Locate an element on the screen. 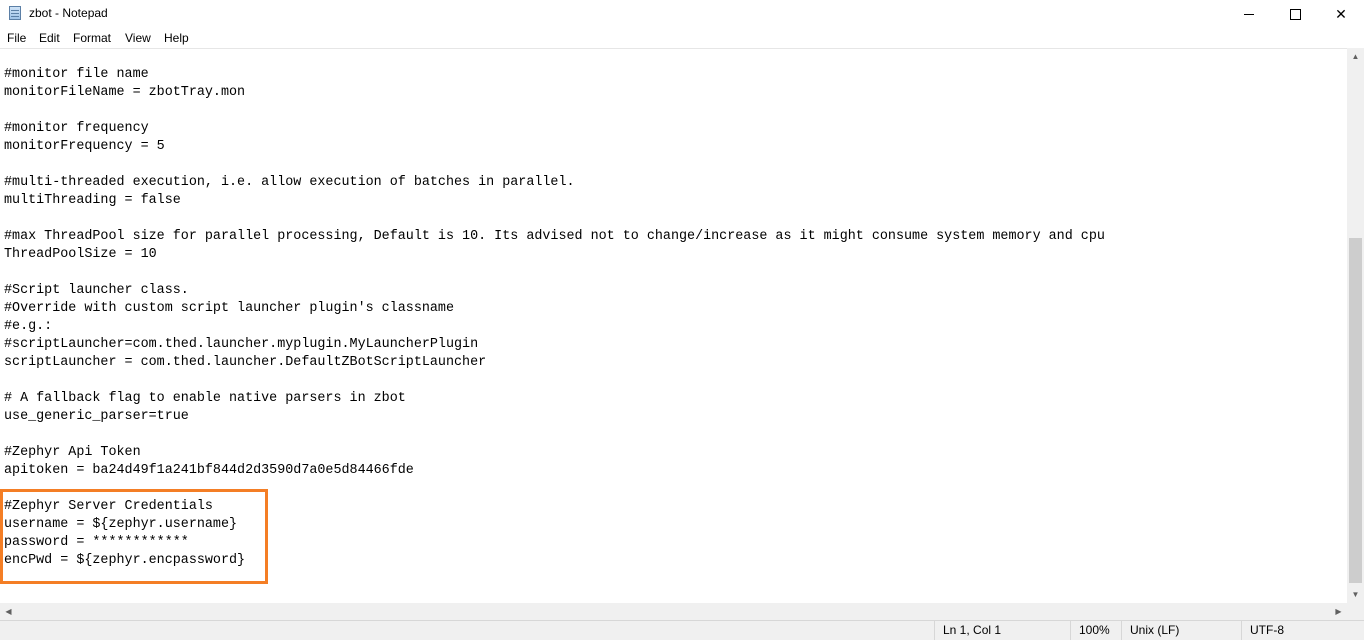  minimize-icon is located at coordinates (1249, 14).